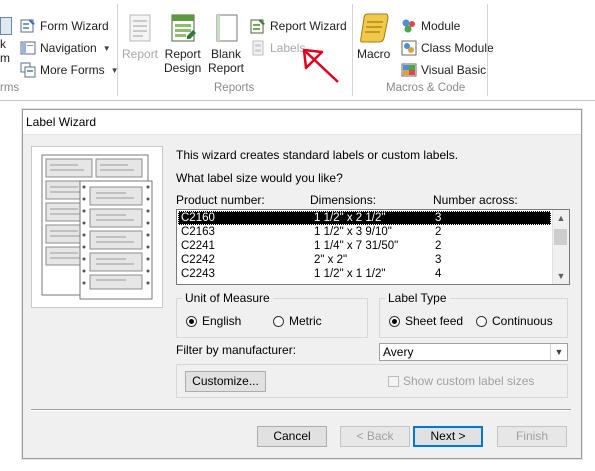 The width and height of the screenshot is (595, 471). Describe the element at coordinates (473, 314) in the screenshot. I see `label-type-group: Label Type Sheet feed Continuous` at that location.